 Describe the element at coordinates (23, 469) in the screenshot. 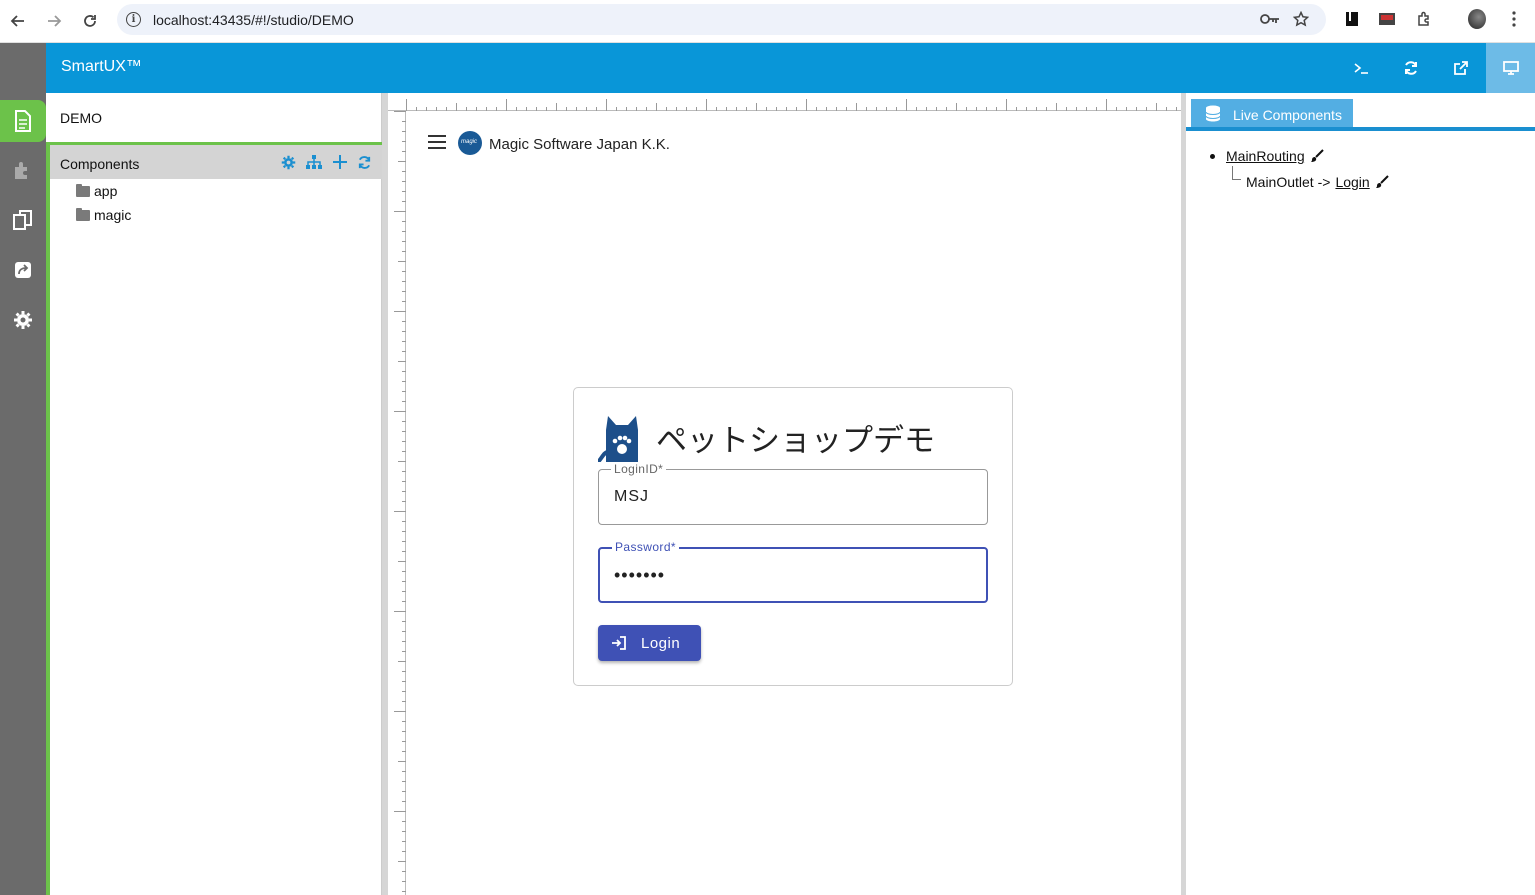

I see `left-nav-strip` at that location.